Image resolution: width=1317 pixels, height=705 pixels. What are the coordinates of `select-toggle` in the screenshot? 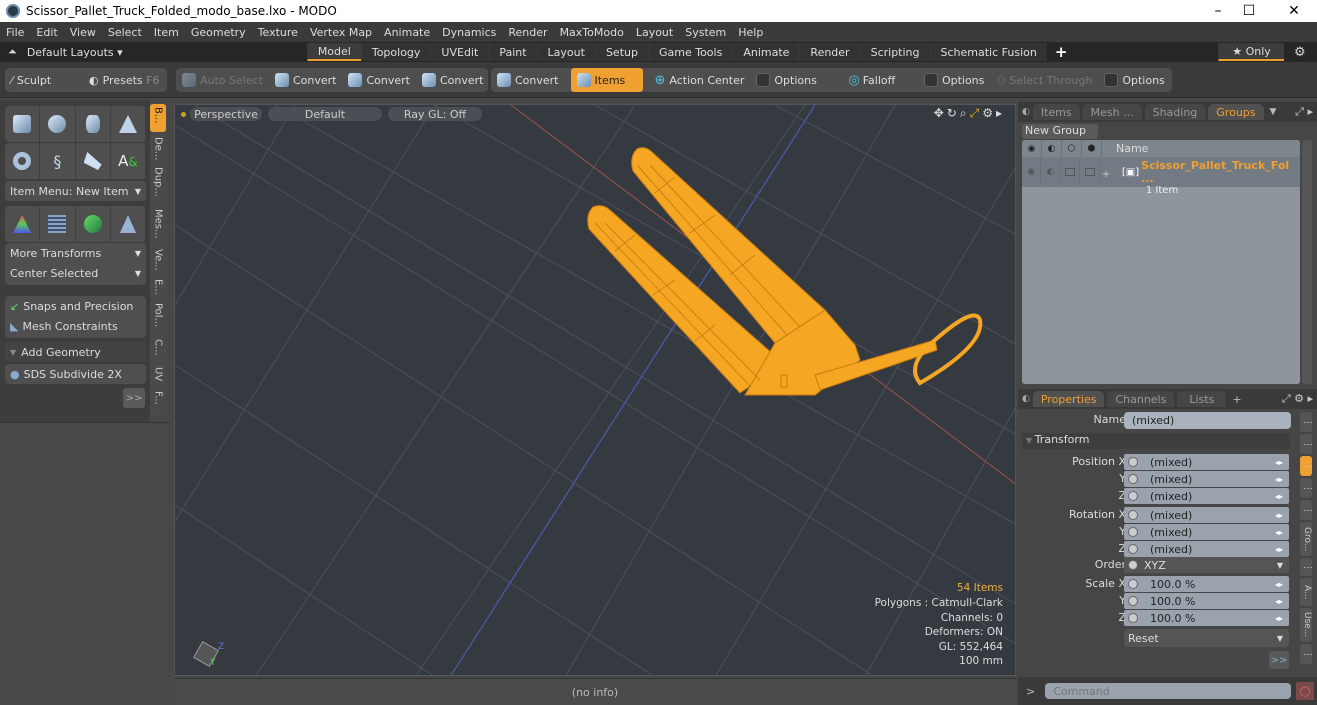 It's located at (1090, 172).